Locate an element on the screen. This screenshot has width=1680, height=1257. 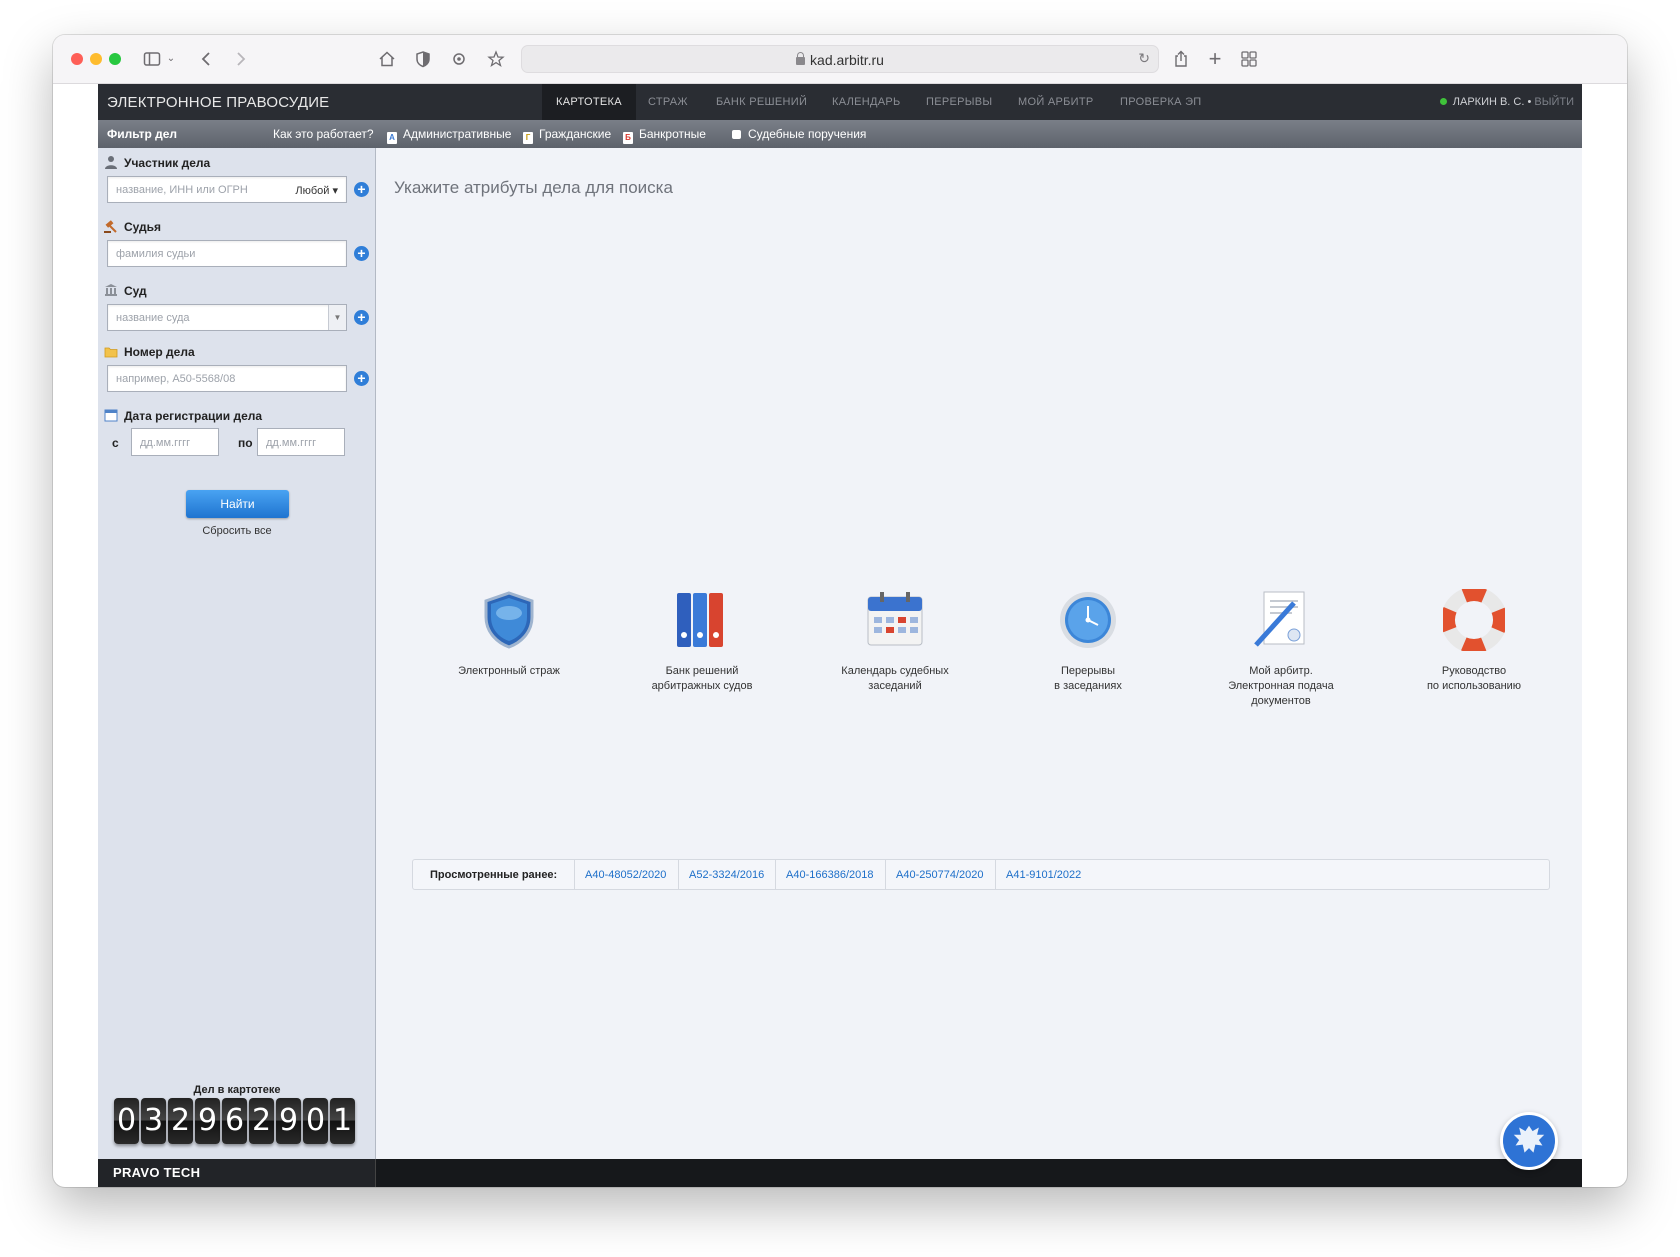
find-button: Найти is located at coordinates (237, 504).